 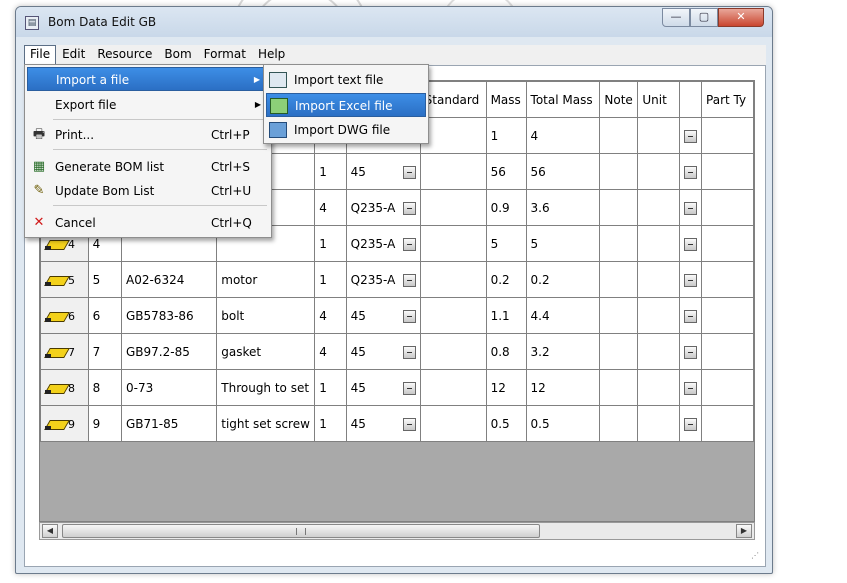 What do you see at coordinates (148, 191) in the screenshot?
I see `menu-item-update-bom: ✎ Update Bom List Ctrl+U` at bounding box center [148, 191].